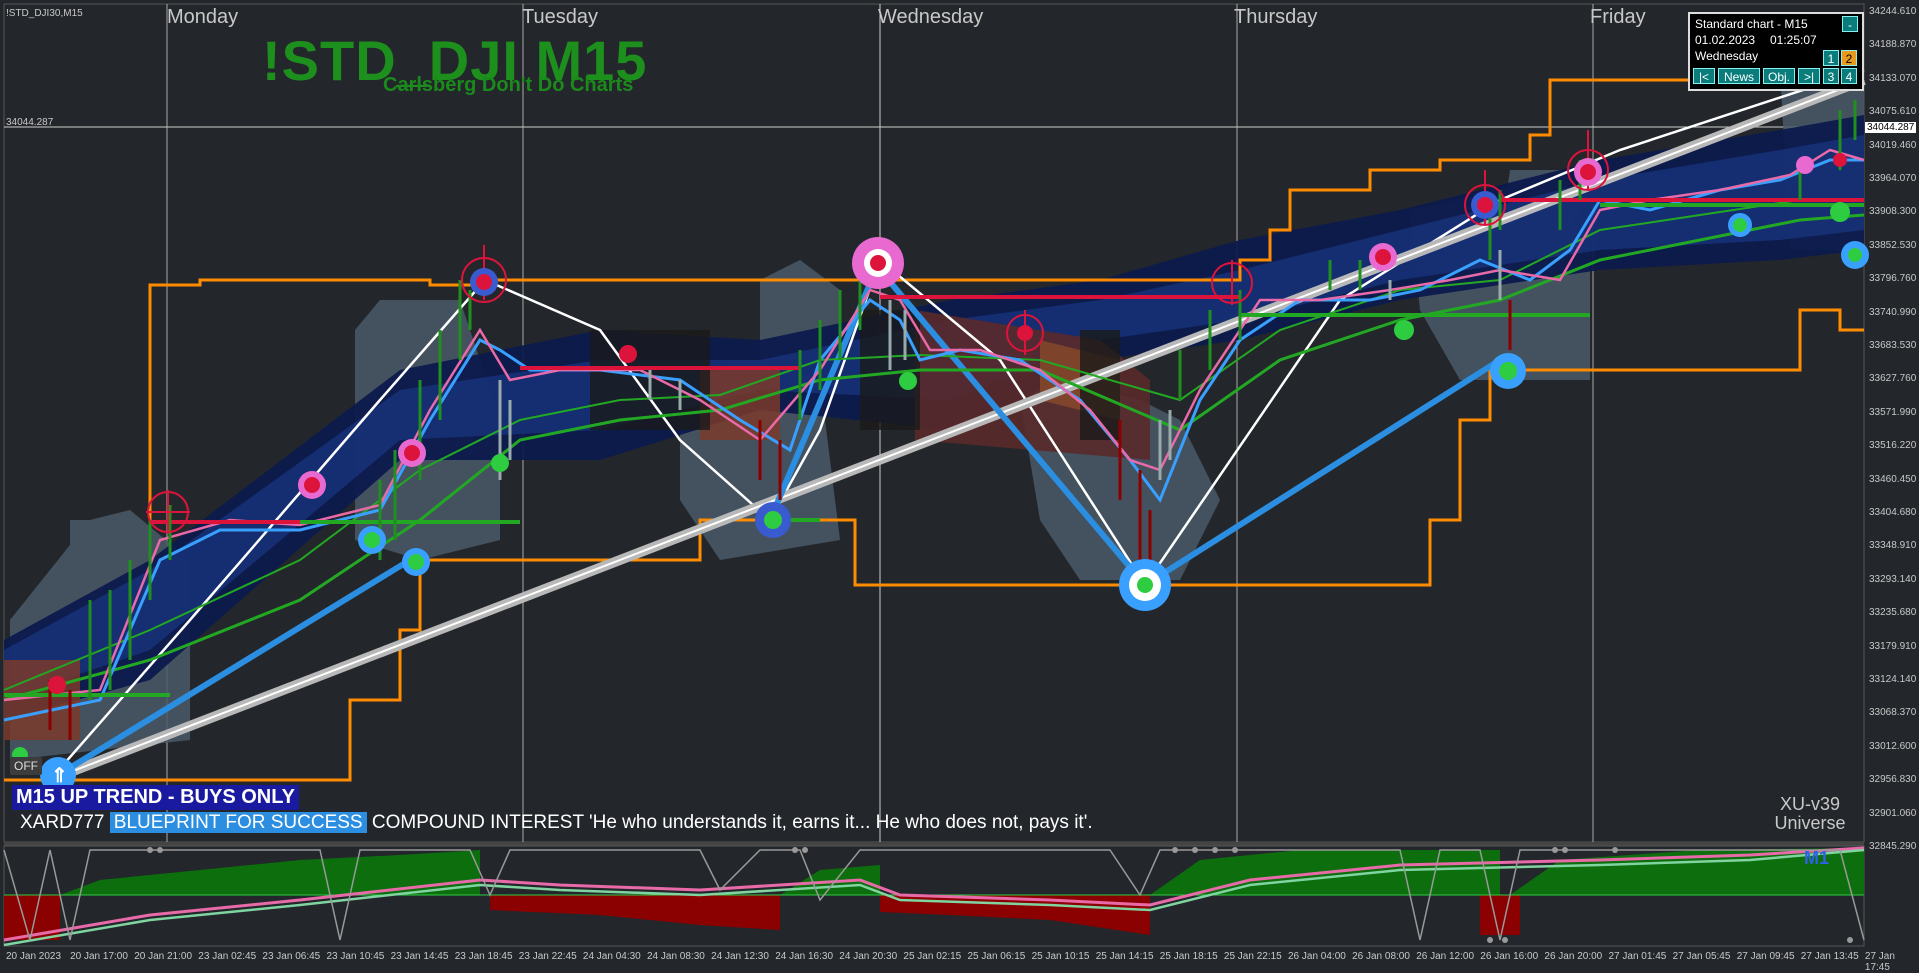  I want to click on time-tick: 20 Jan 21:00, so click(163, 956).